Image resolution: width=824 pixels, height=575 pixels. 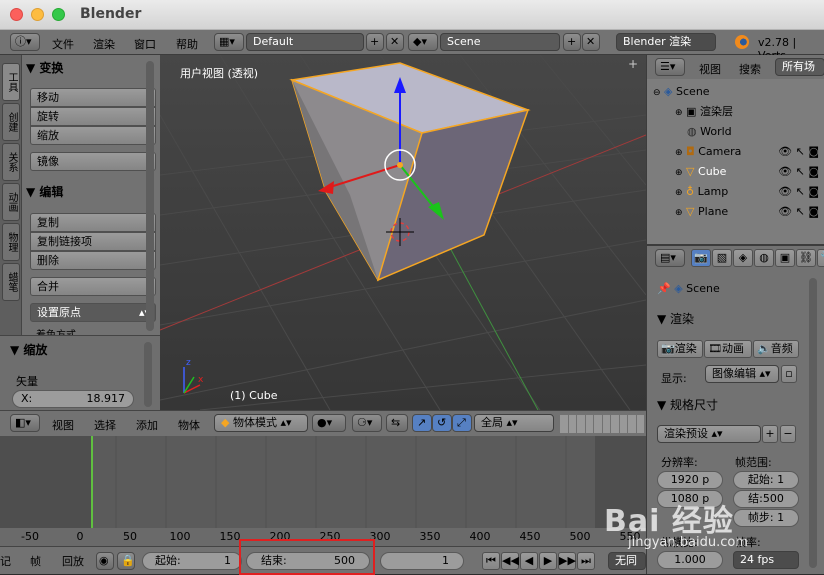 What do you see at coordinates (670, 67) in the screenshot?
I see `editor-type-outliner-button: ☰▾` at bounding box center [670, 67].